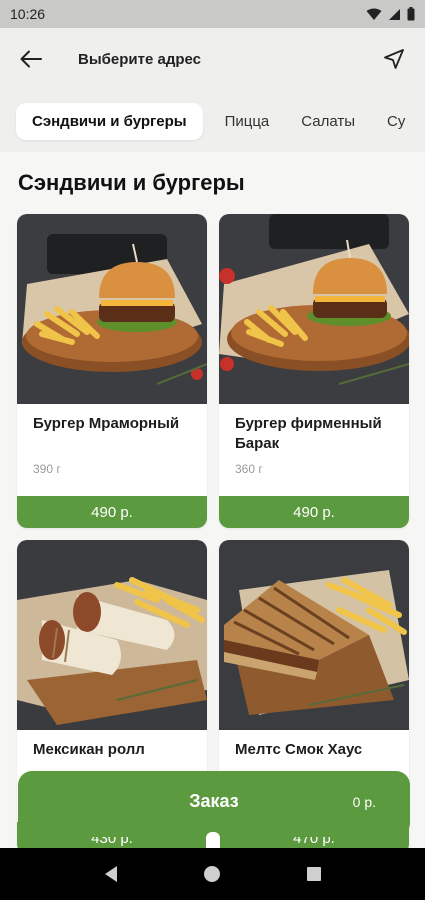 This screenshot has width=425, height=900. I want to click on product-name: Бургер фирменный Барак, so click(308, 433).